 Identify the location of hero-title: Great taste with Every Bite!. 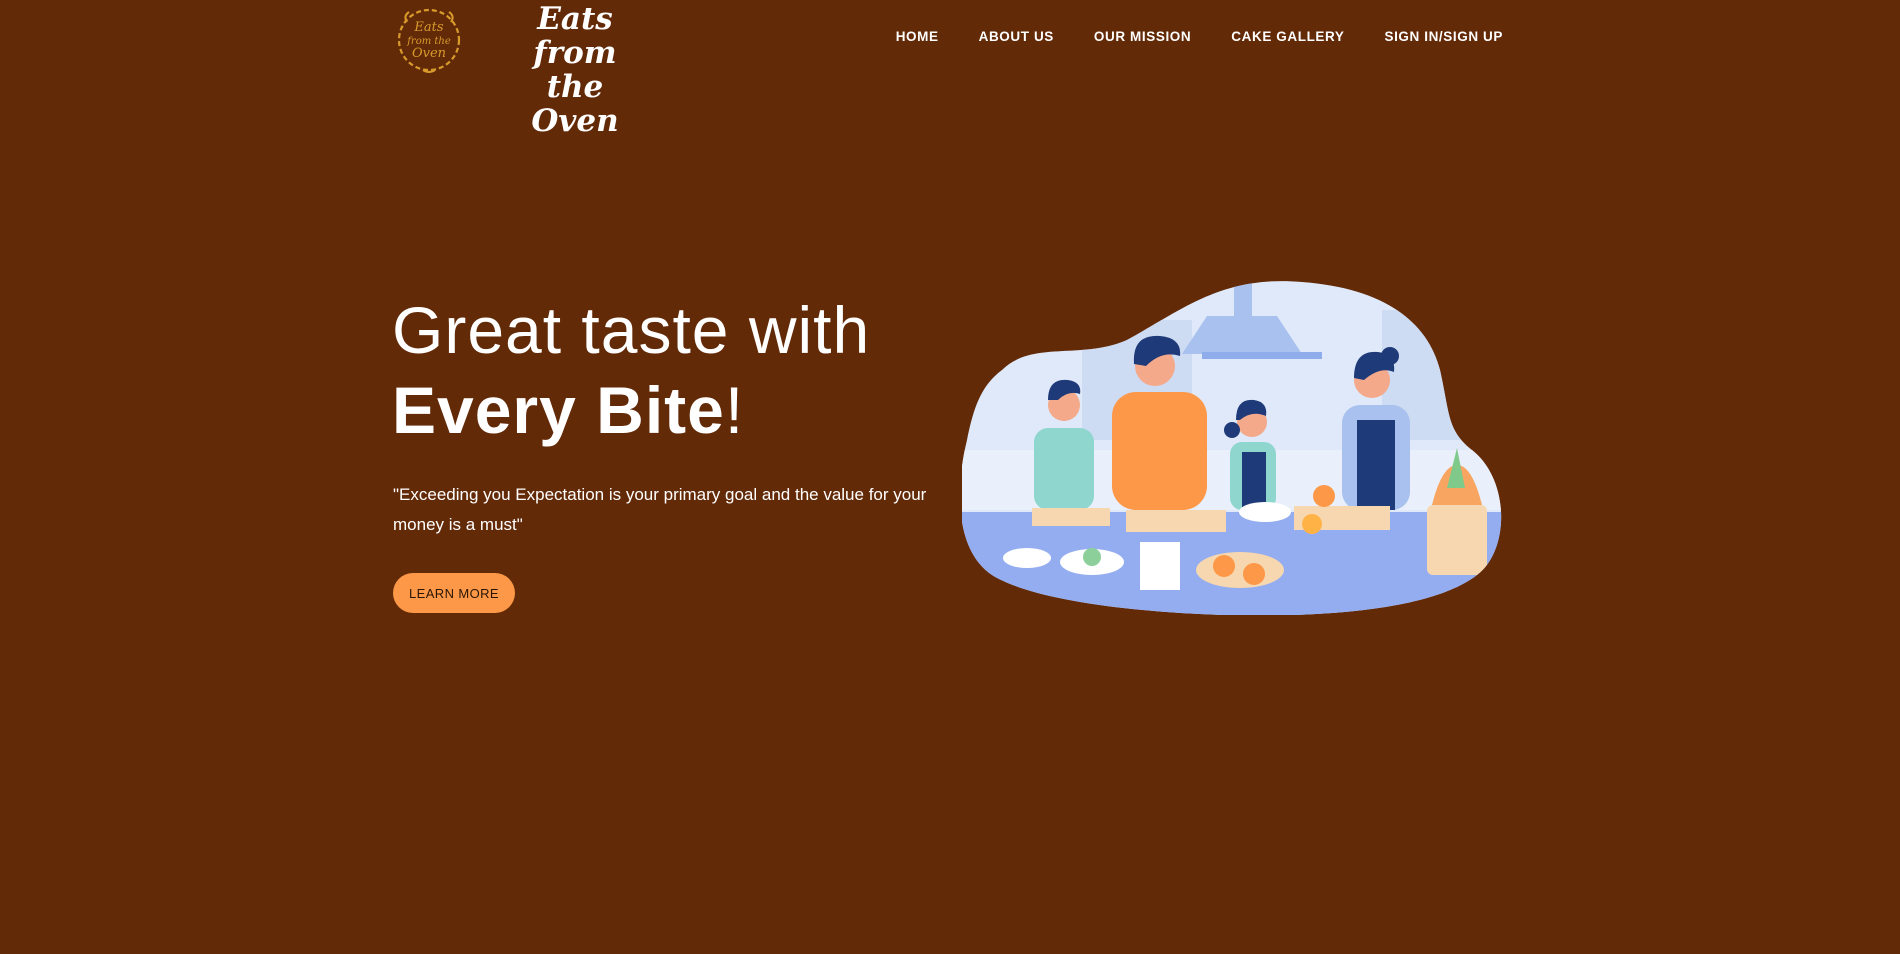
(631, 370).